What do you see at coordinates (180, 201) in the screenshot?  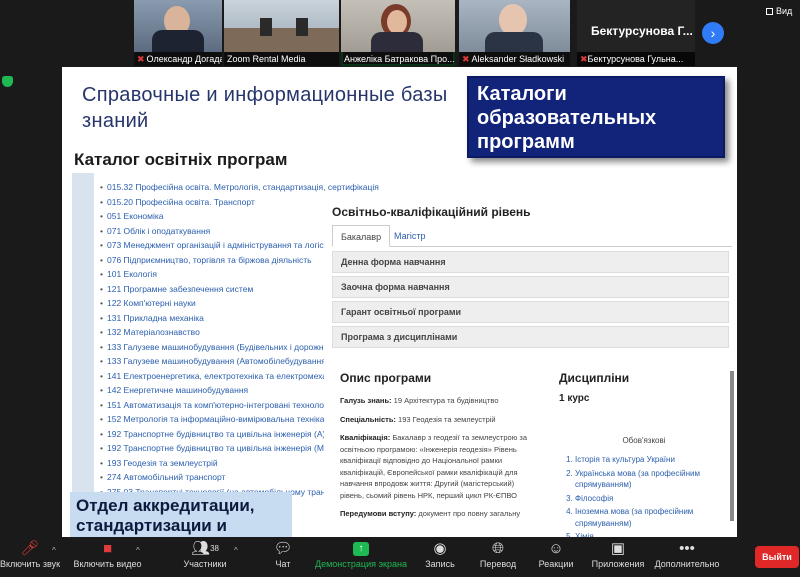 I see `catalog-item-label: 015.20 Професійна освіта. Транспорт` at bounding box center [180, 201].